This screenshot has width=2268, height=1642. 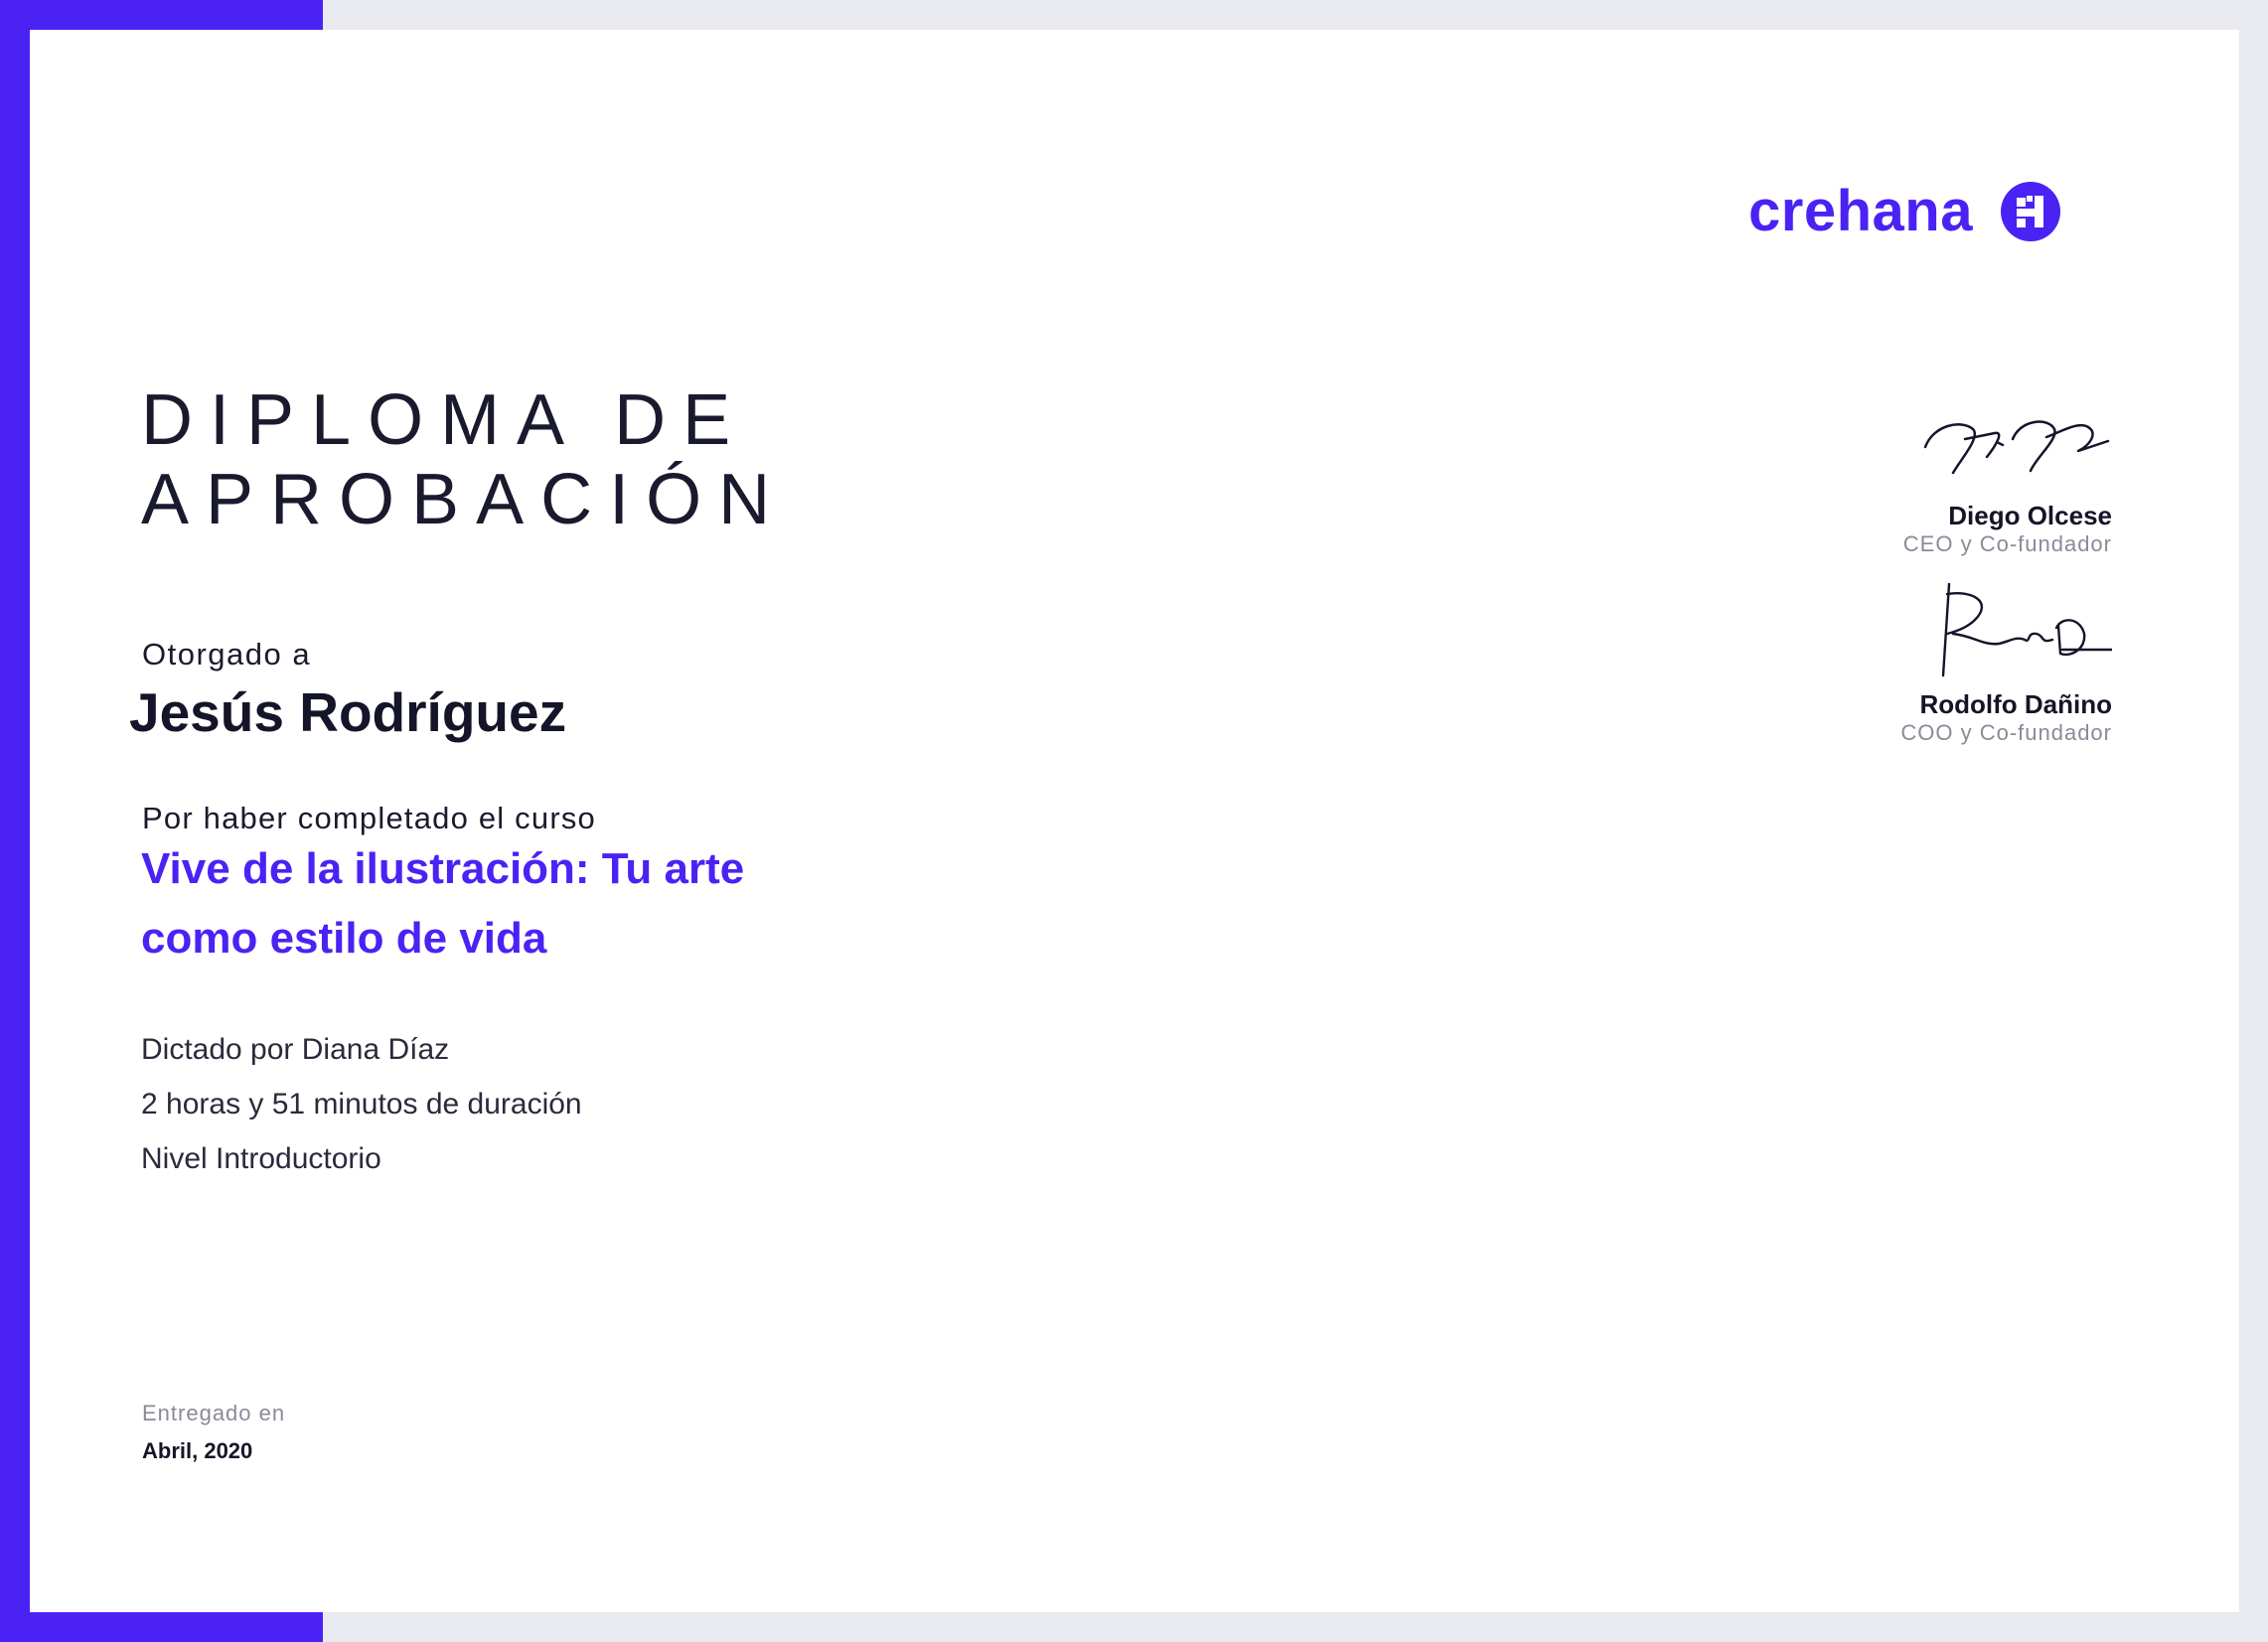 What do you see at coordinates (1860, 211) in the screenshot?
I see `logo-wordmark: crehana` at bounding box center [1860, 211].